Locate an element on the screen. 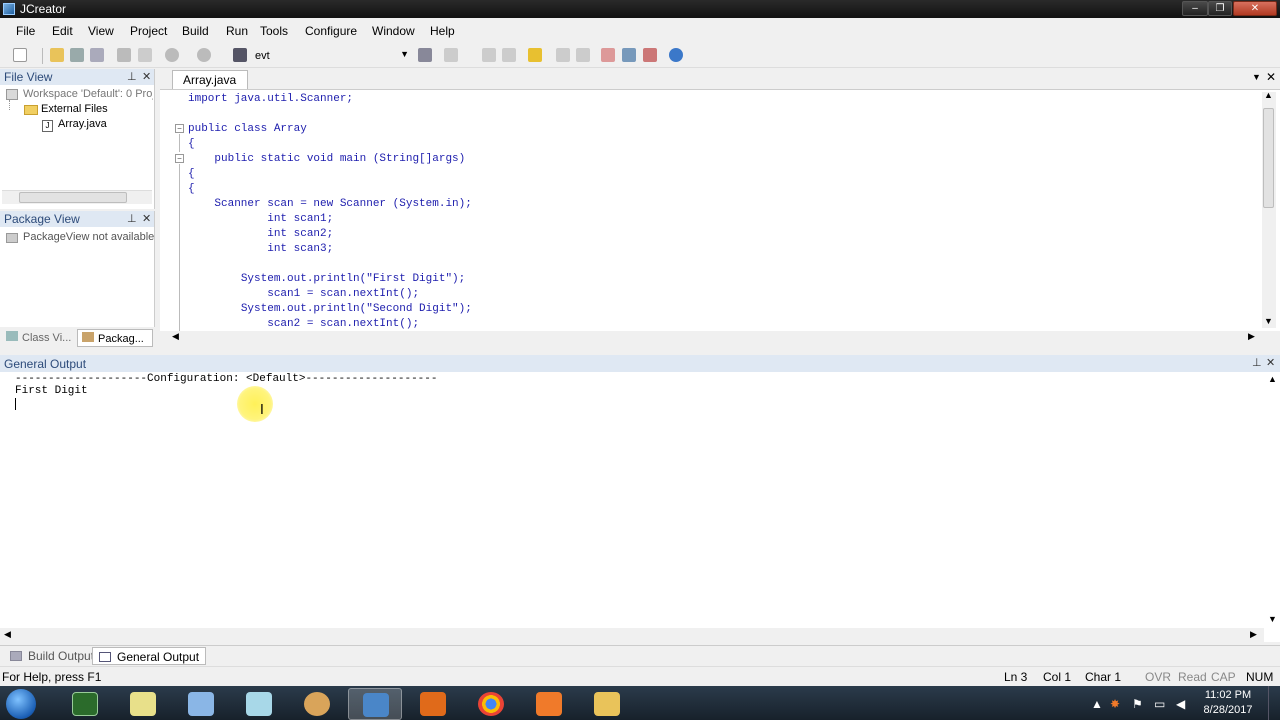  workspace-node: Workspace 'Default': 0 Projects is located at coordinates (88, 94).